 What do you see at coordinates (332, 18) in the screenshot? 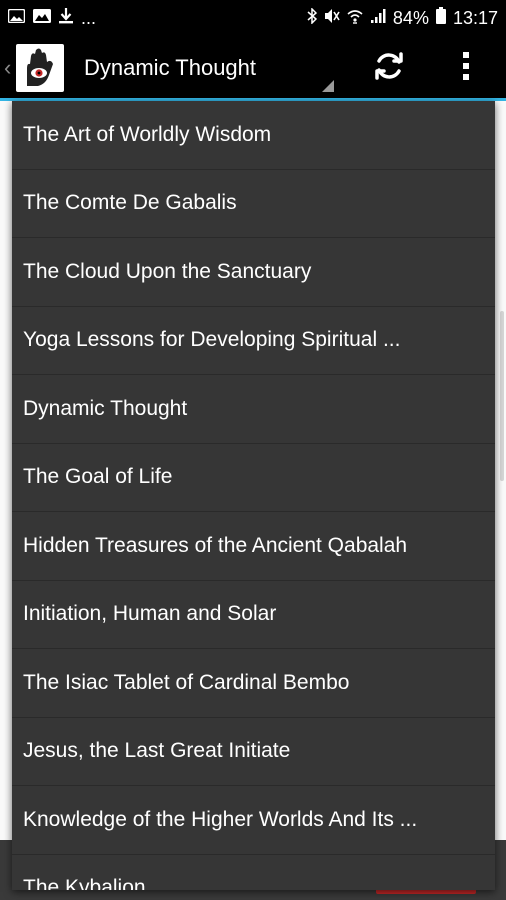
I see `mute-icon` at bounding box center [332, 18].